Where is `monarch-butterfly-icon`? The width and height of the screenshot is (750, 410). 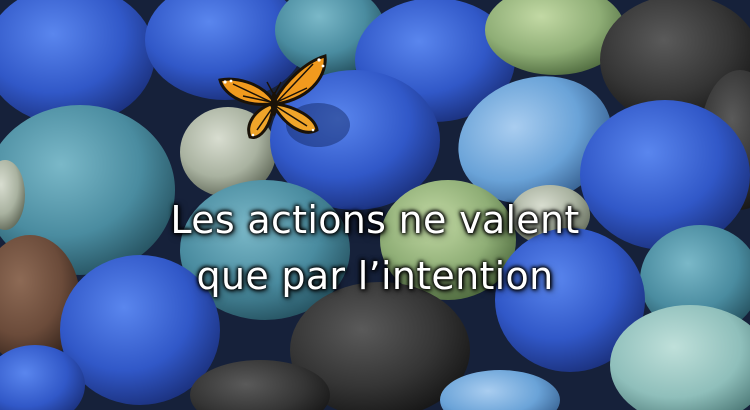 monarch-butterfly-icon is located at coordinates (272, 96).